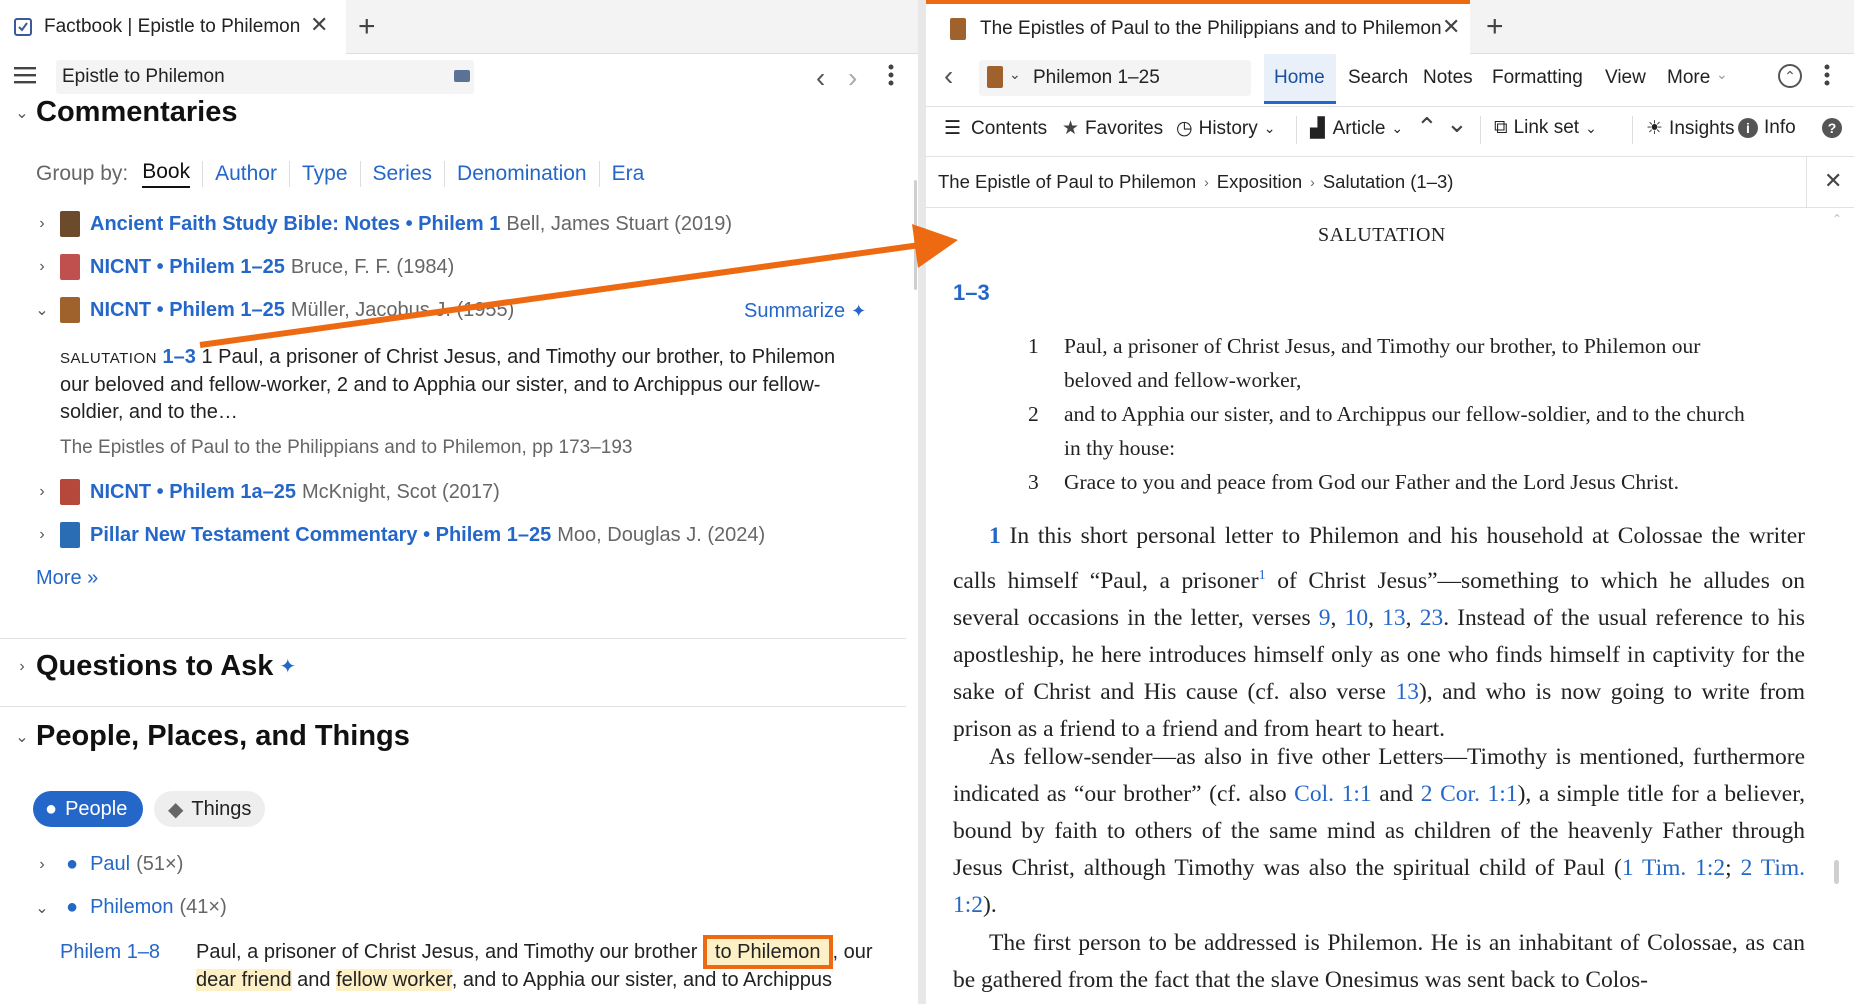 The image size is (1854, 1004). What do you see at coordinates (403, 174) in the screenshot?
I see `group-option-series: Series` at bounding box center [403, 174].